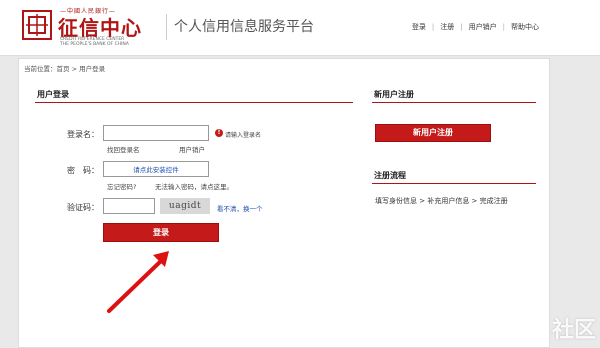 The height and width of the screenshot is (348, 600). What do you see at coordinates (194, 186) in the screenshot?
I see `cannot-input-password-link: 无法输入密码，请点这里。` at bounding box center [194, 186].